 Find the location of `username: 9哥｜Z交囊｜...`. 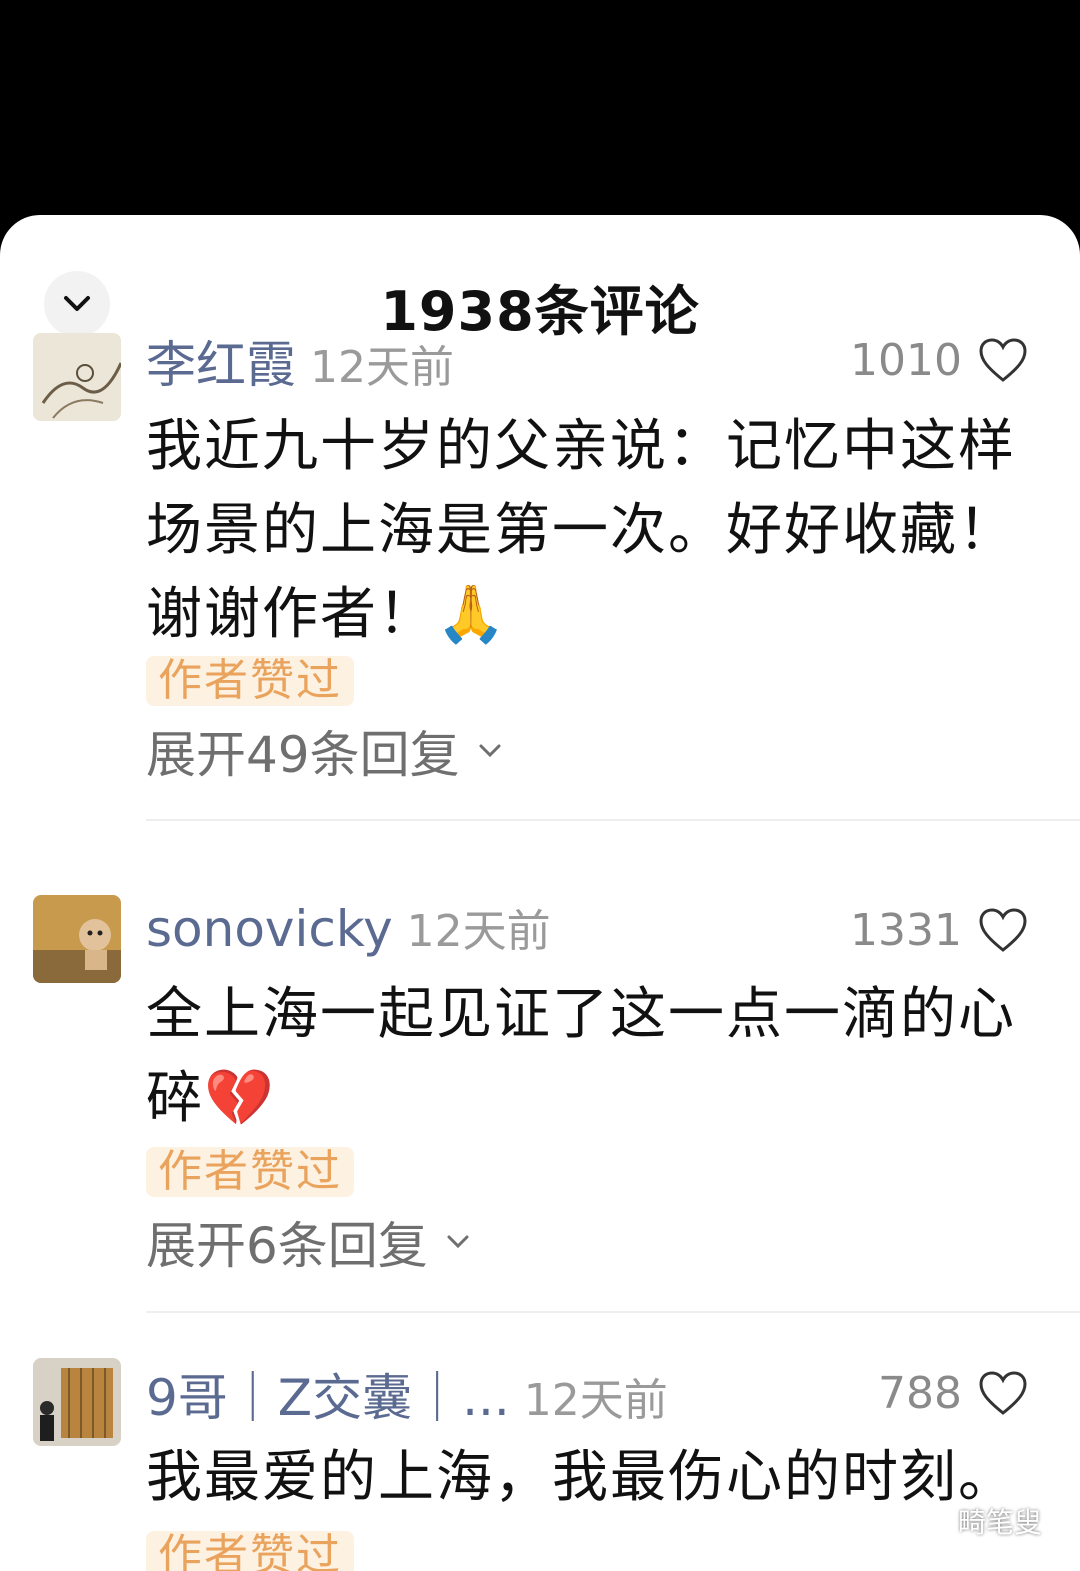

username: 9哥｜Z交囊｜... is located at coordinates (328, 1394).